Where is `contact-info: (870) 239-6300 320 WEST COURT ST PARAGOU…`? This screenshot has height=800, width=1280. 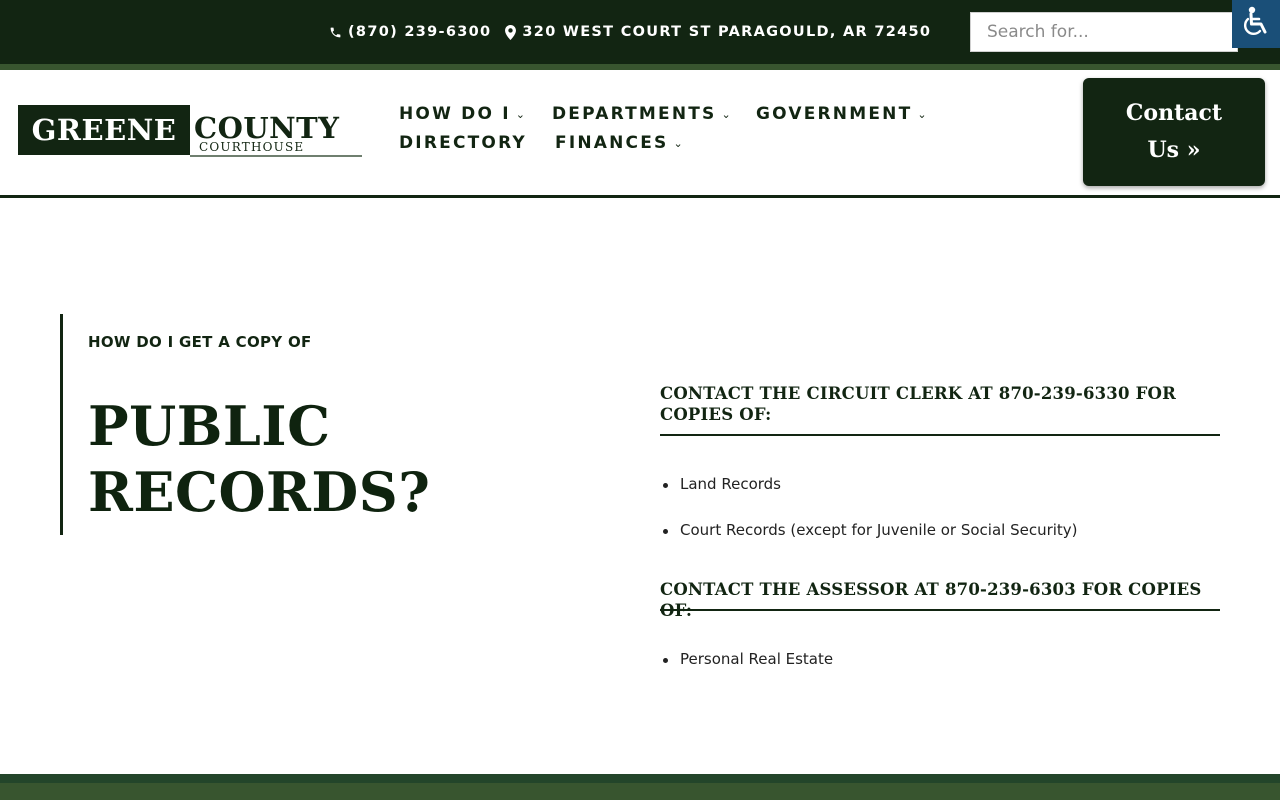 contact-info: (870) 239-6300 320 WEST COURT ST PARAGOU… is located at coordinates (630, 32).